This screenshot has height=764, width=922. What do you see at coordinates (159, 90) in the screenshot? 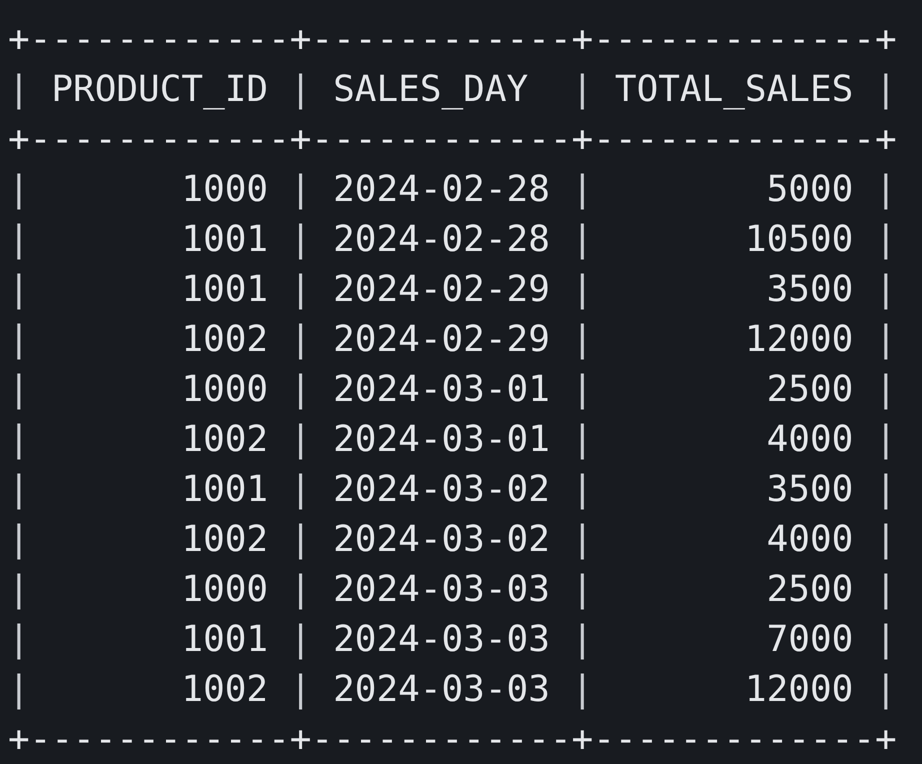
I see `column-header: PRODUCT_ID` at bounding box center [159, 90].